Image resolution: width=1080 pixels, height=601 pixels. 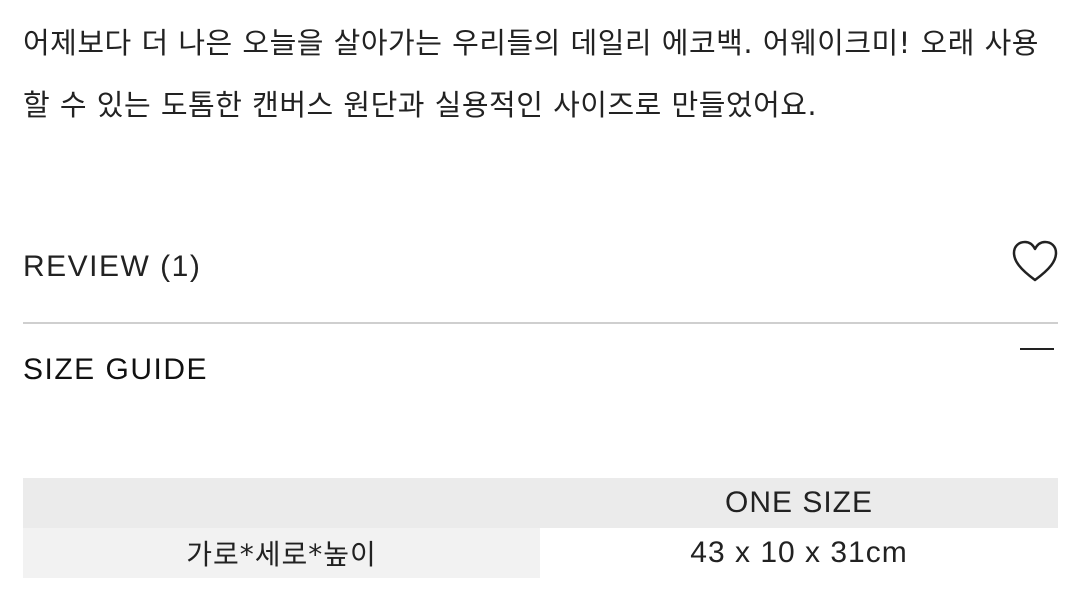 What do you see at coordinates (1035, 263) in the screenshot?
I see `heart-outline-icon` at bounding box center [1035, 263].